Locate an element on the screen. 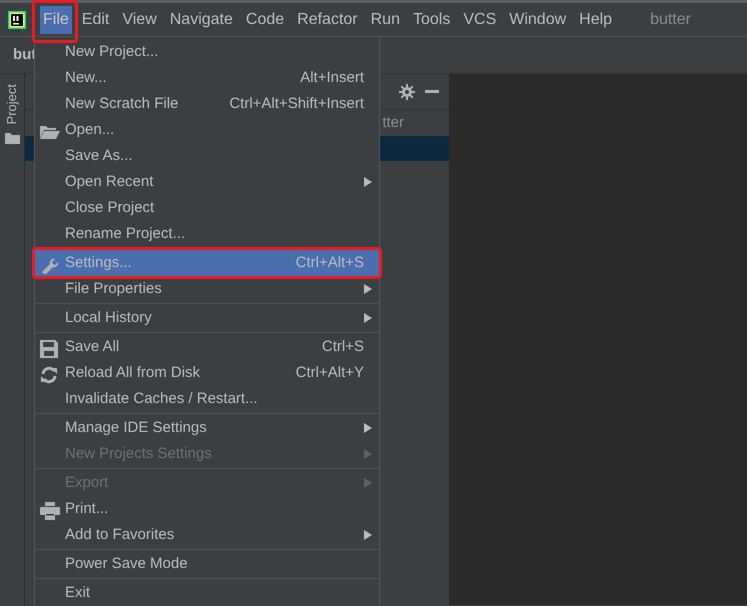 Image resolution: width=747 pixels, height=606 pixels. wrench-icon is located at coordinates (50, 265).